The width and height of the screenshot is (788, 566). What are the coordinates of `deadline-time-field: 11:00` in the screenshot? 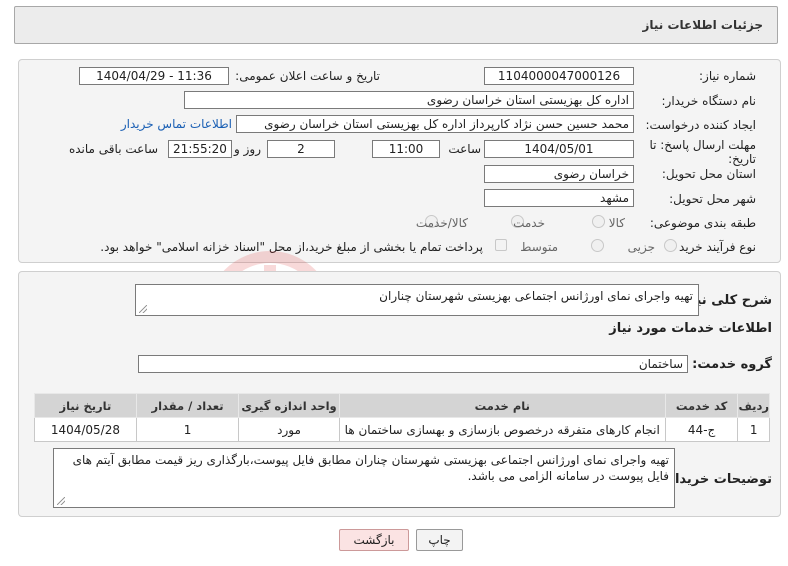 It's located at (406, 149).